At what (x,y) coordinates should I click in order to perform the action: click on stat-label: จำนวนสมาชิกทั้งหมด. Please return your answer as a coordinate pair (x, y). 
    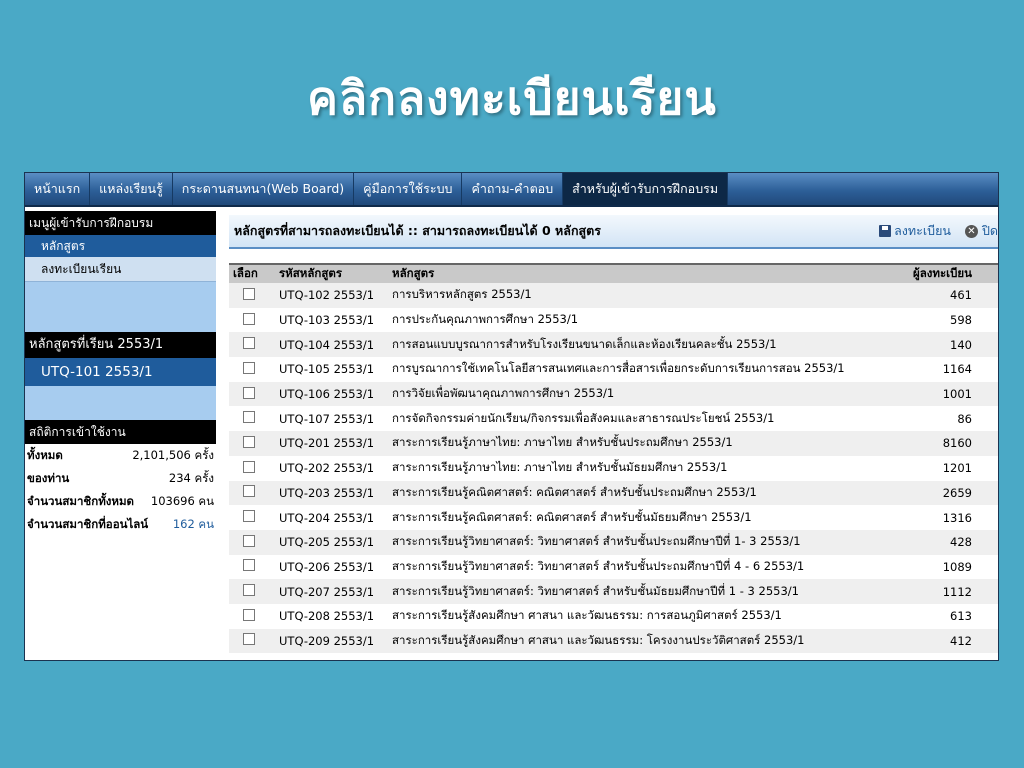
    Looking at the image, I should click on (81, 501).